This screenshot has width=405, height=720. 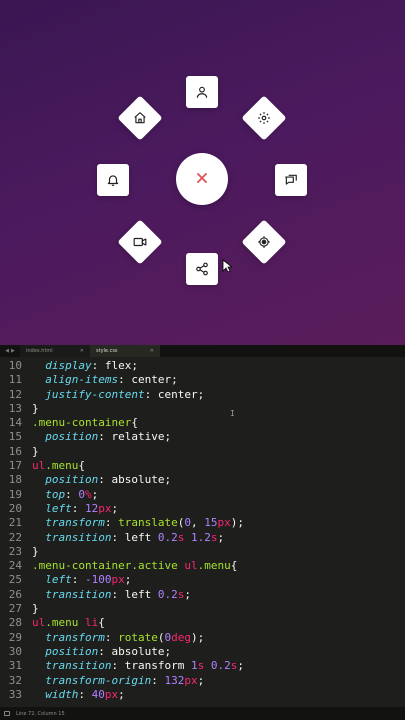 I want to click on line-number: 31, so click(x=15, y=666).